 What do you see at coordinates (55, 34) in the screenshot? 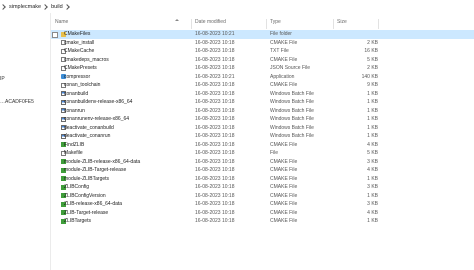
I see `row-checkbox` at bounding box center [55, 34].